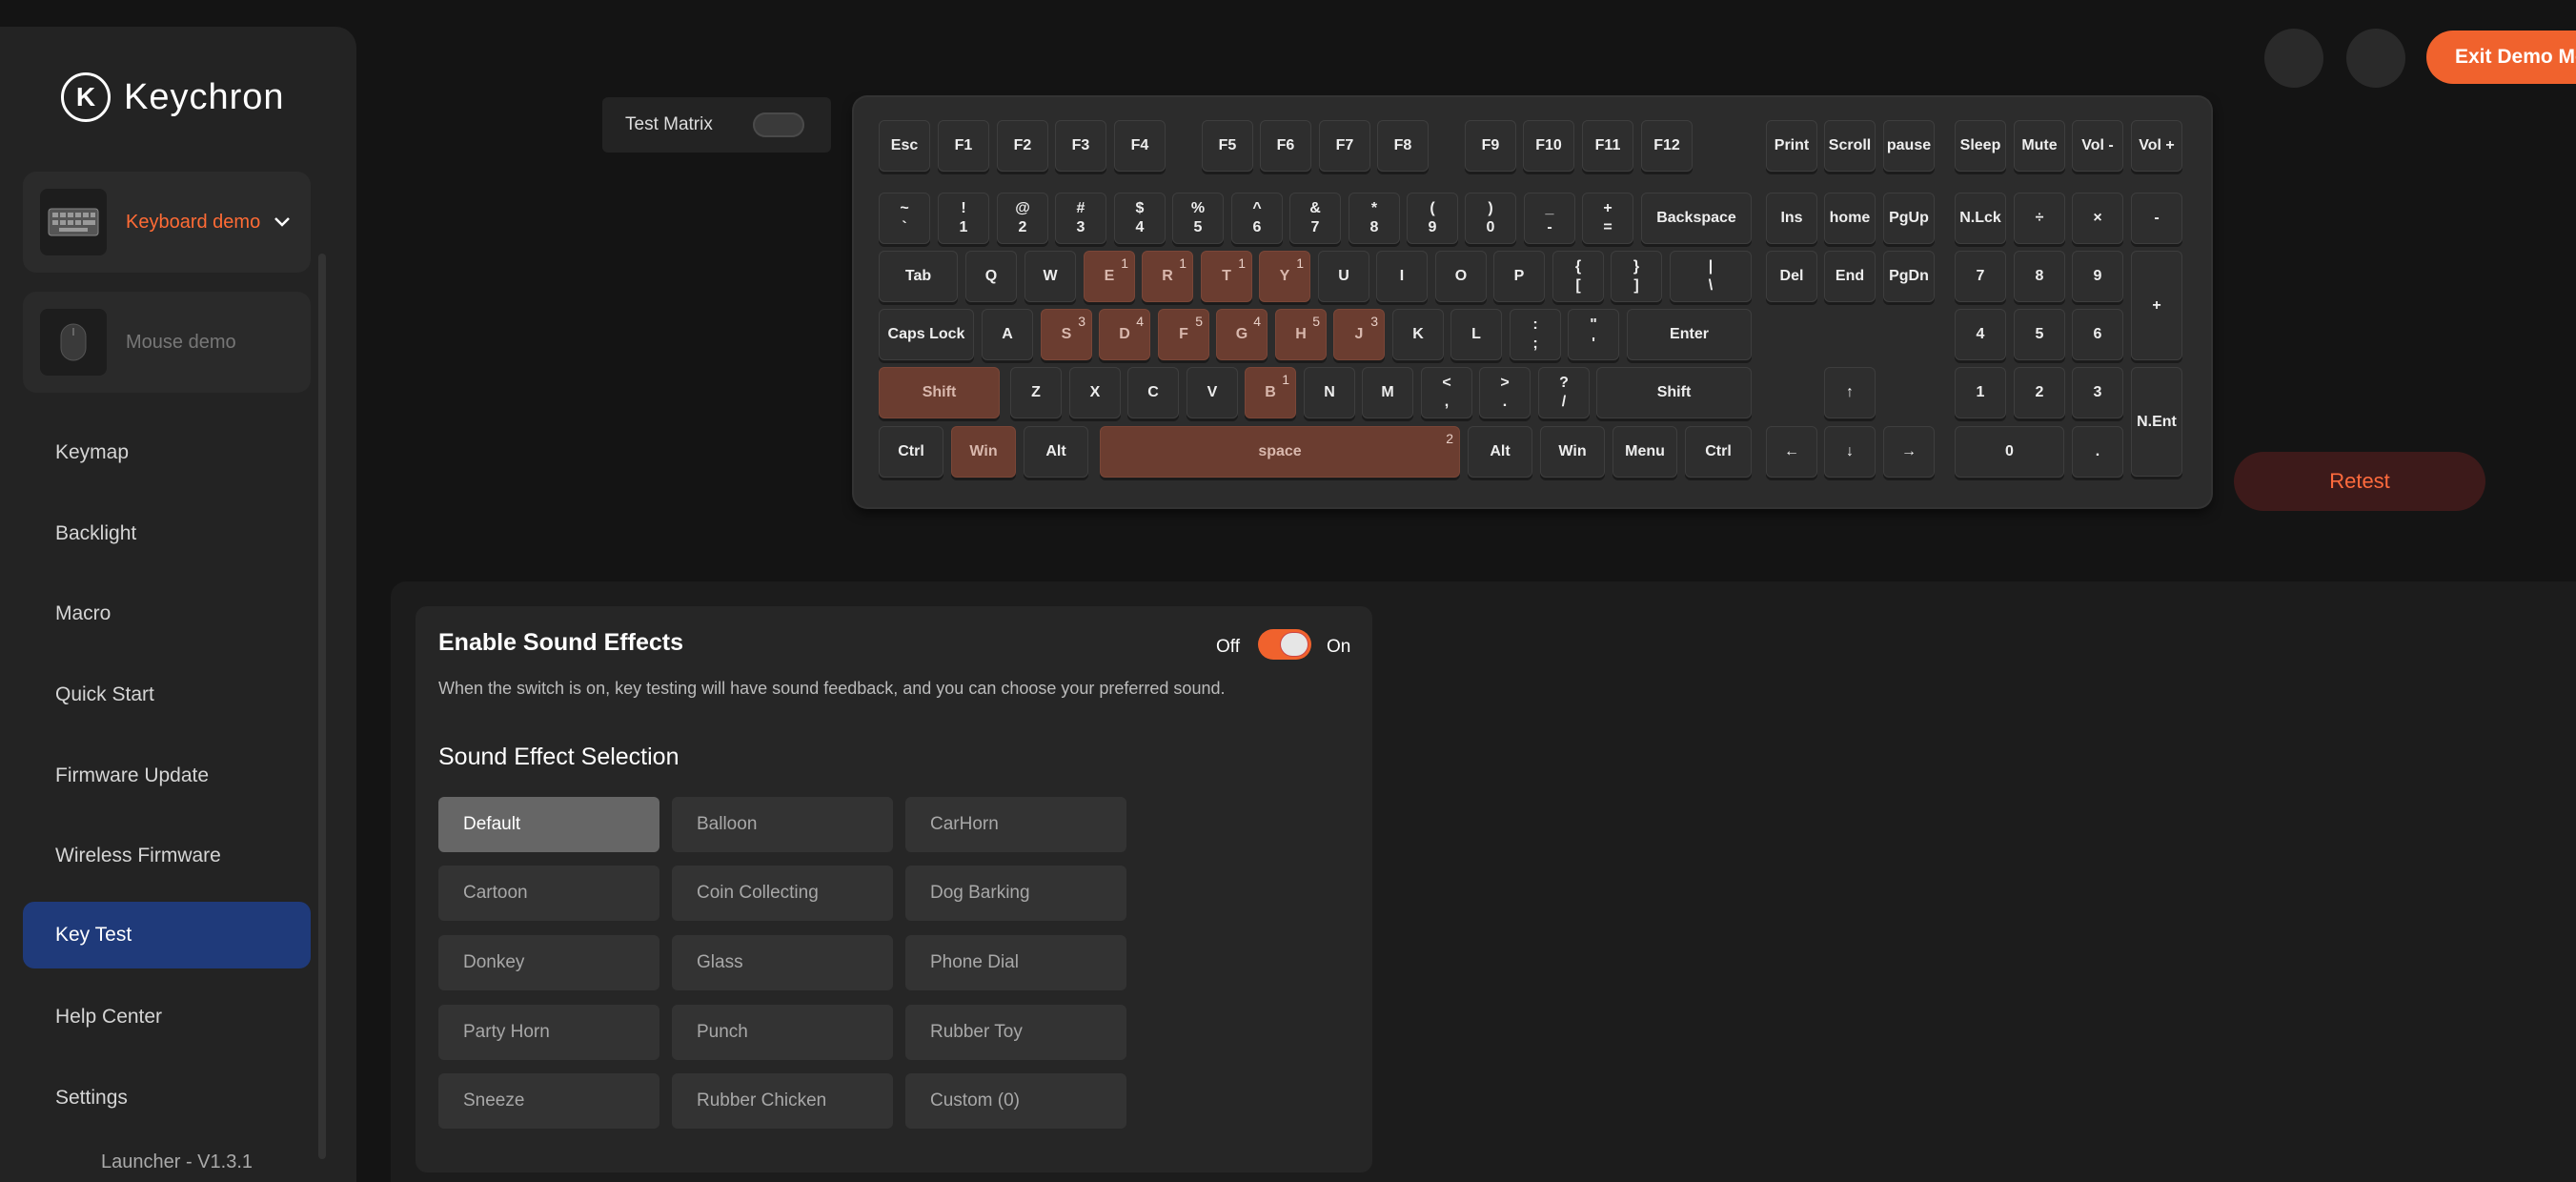 This screenshot has width=2576, height=1182. Describe the element at coordinates (782, 893) in the screenshot. I see `sound-option-coin-collecting: Coin Collecting` at that location.